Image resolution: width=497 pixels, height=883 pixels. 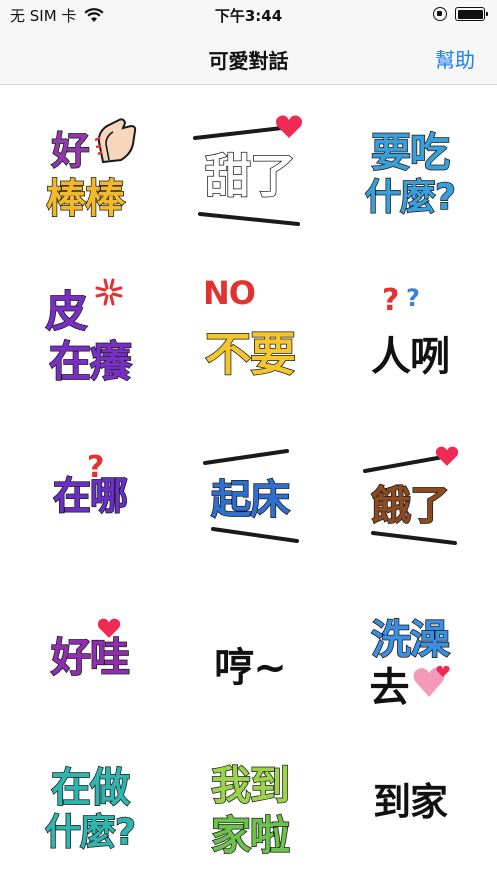 I want to click on battery-icon, so click(x=471, y=14).